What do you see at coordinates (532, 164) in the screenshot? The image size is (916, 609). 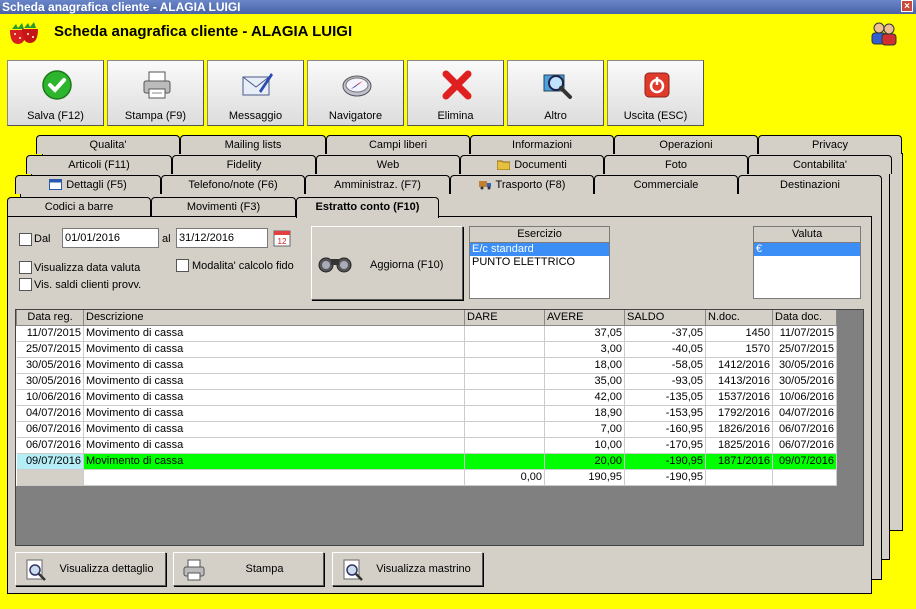 I see `tab-documenti: Documenti` at bounding box center [532, 164].